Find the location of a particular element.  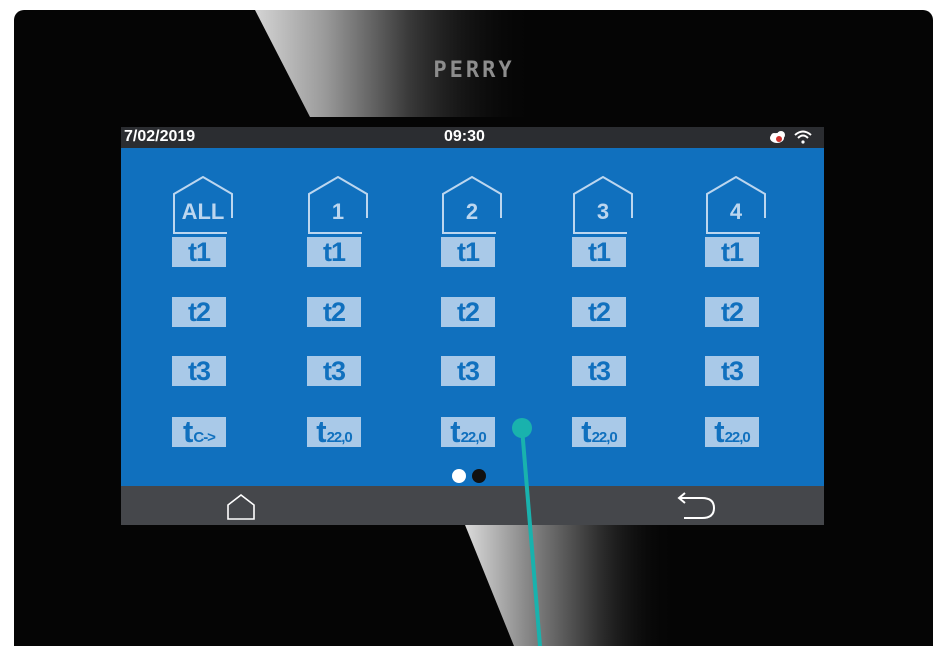

zone-1-button: 1 is located at coordinates (338, 205).